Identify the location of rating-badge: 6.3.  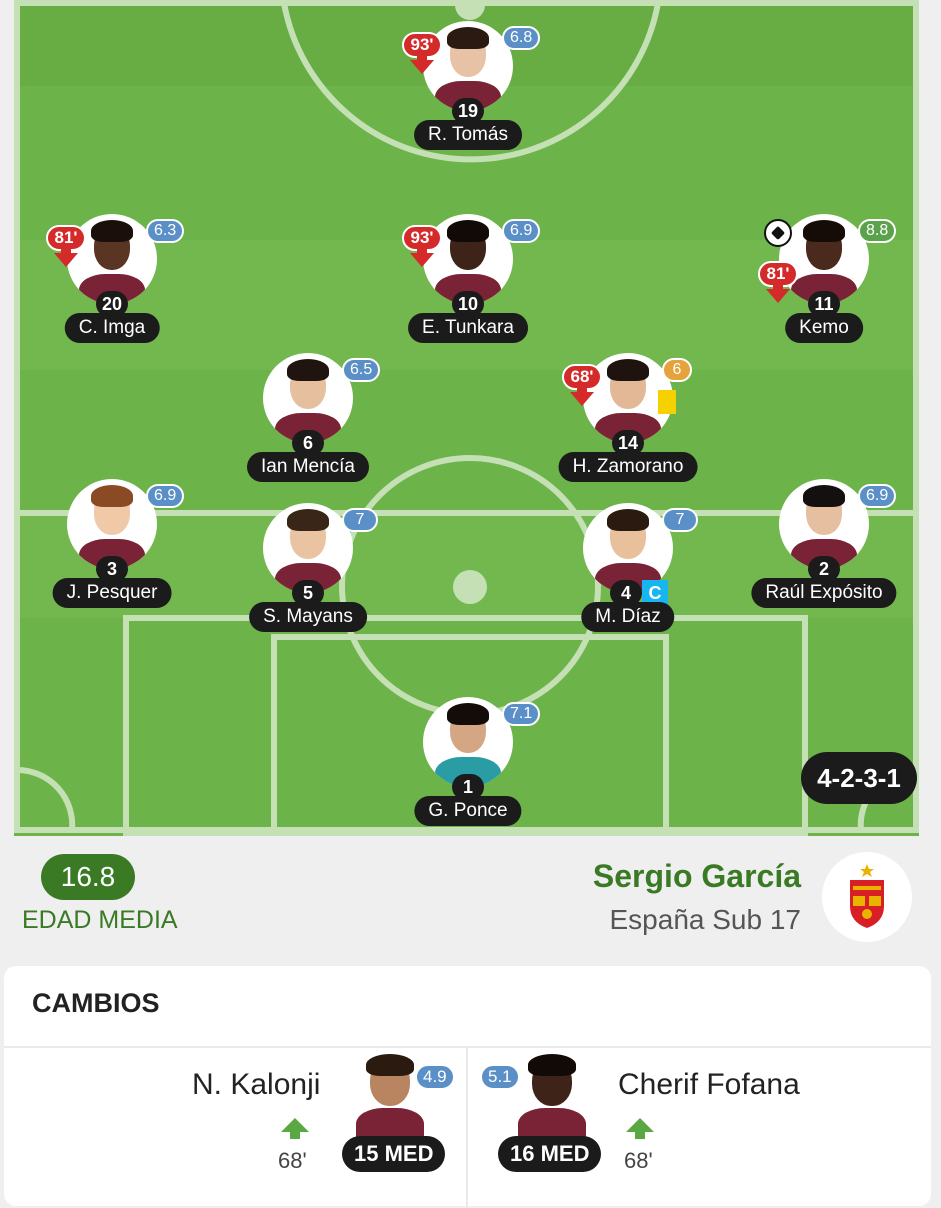
(165, 231).